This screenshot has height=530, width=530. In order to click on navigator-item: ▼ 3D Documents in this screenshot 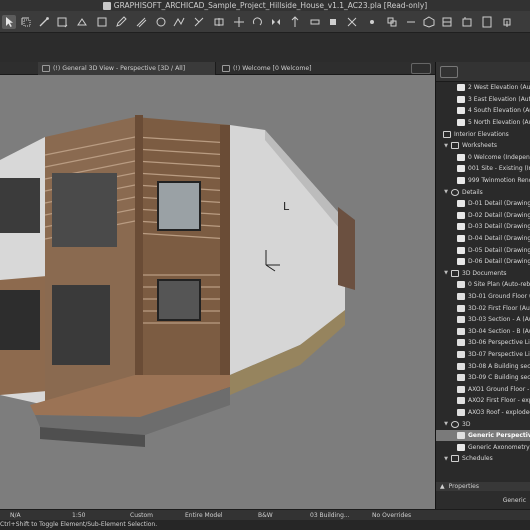, I will do `click(483, 274)`.